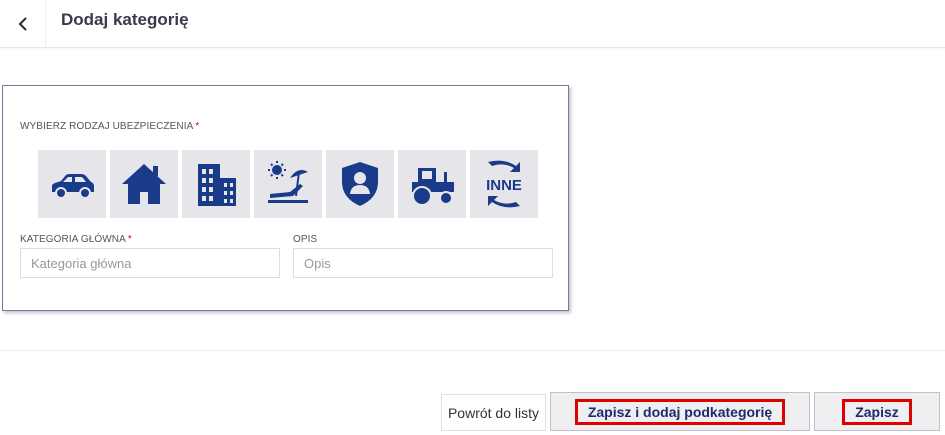 The image size is (945, 435). I want to click on footer-divider, so click(472, 350).